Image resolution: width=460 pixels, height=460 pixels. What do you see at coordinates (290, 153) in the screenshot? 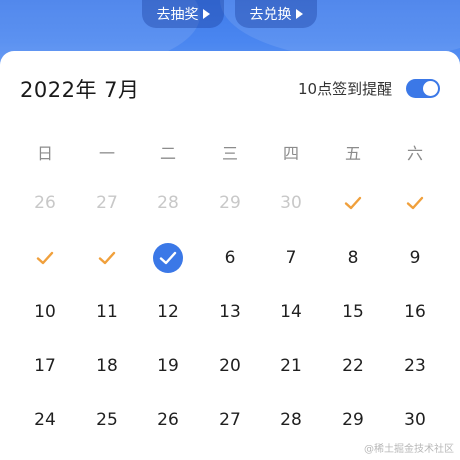
I see `weekday-label: 四` at bounding box center [290, 153].